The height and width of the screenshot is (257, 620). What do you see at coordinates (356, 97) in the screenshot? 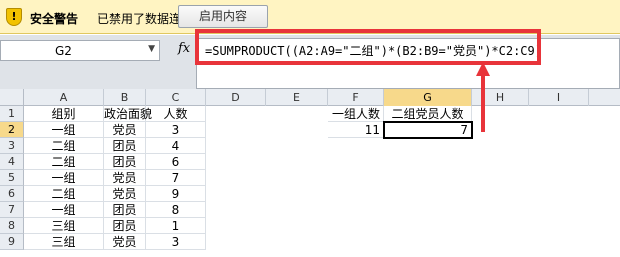
I see `column-header-f: F` at bounding box center [356, 97].